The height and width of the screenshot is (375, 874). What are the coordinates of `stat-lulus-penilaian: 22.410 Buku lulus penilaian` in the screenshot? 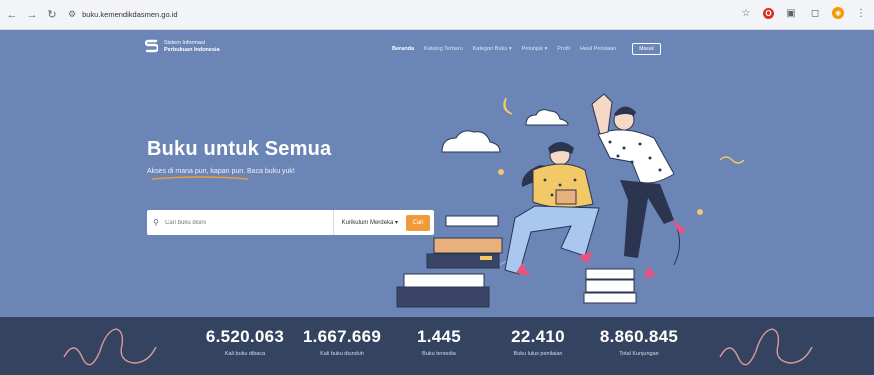 It's located at (538, 342).